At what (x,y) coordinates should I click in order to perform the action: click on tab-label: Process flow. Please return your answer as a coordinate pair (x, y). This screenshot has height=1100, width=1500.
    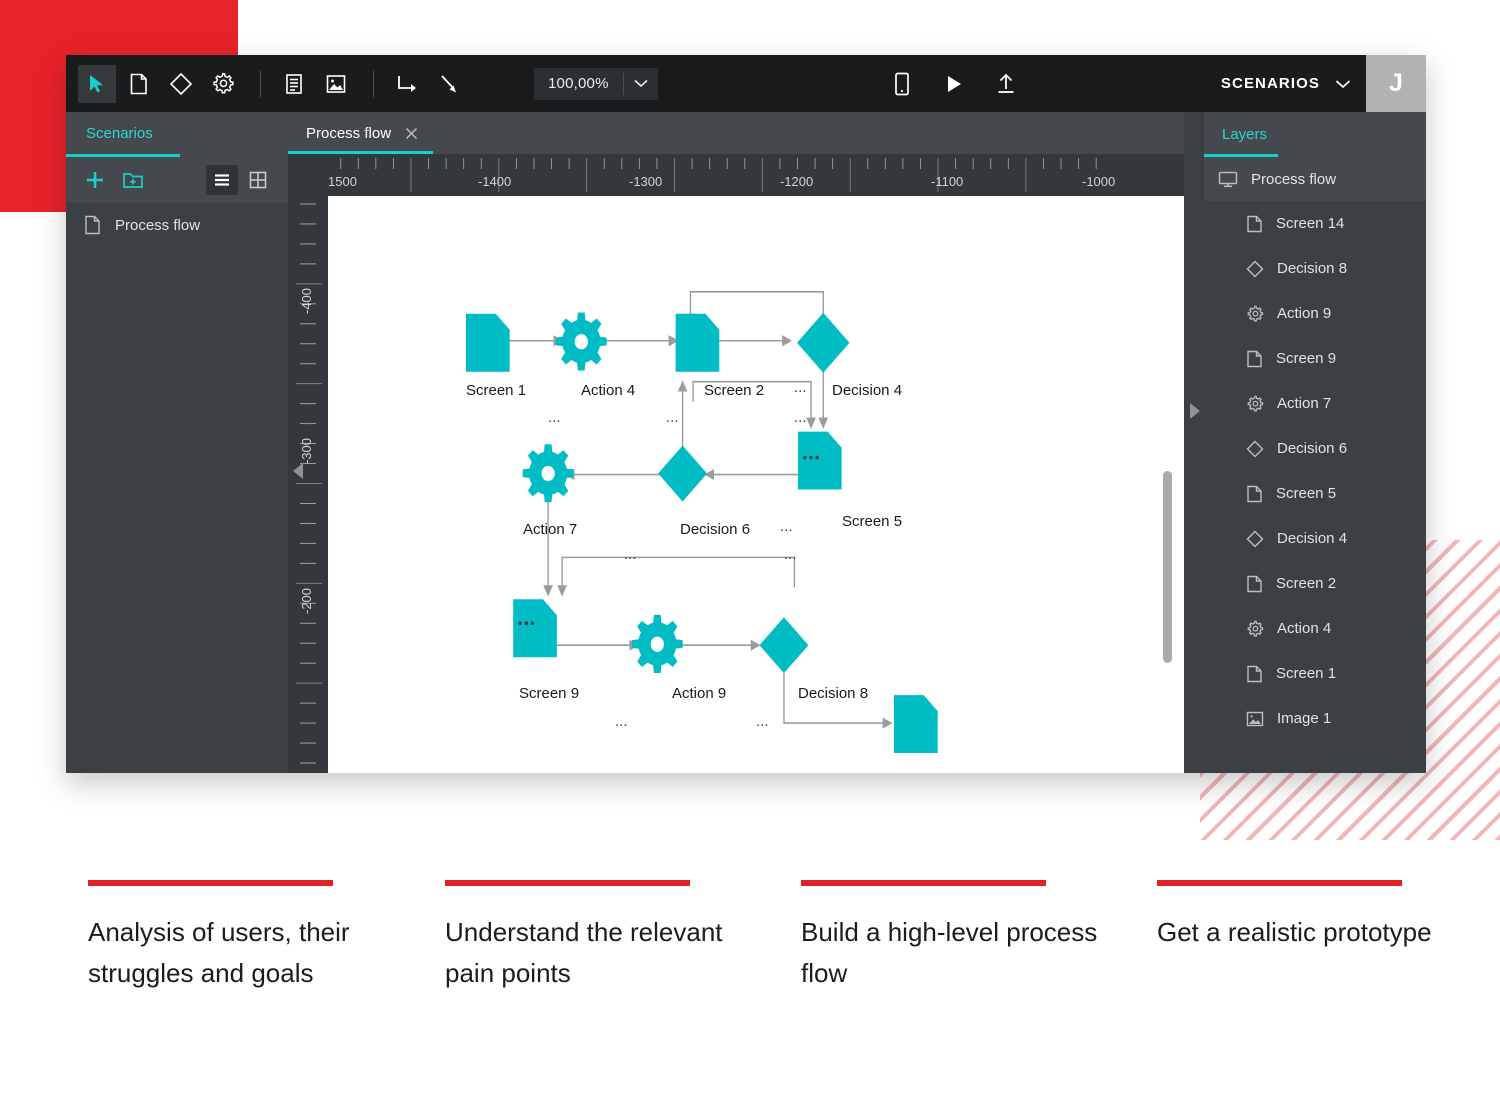
    Looking at the image, I should click on (349, 133).